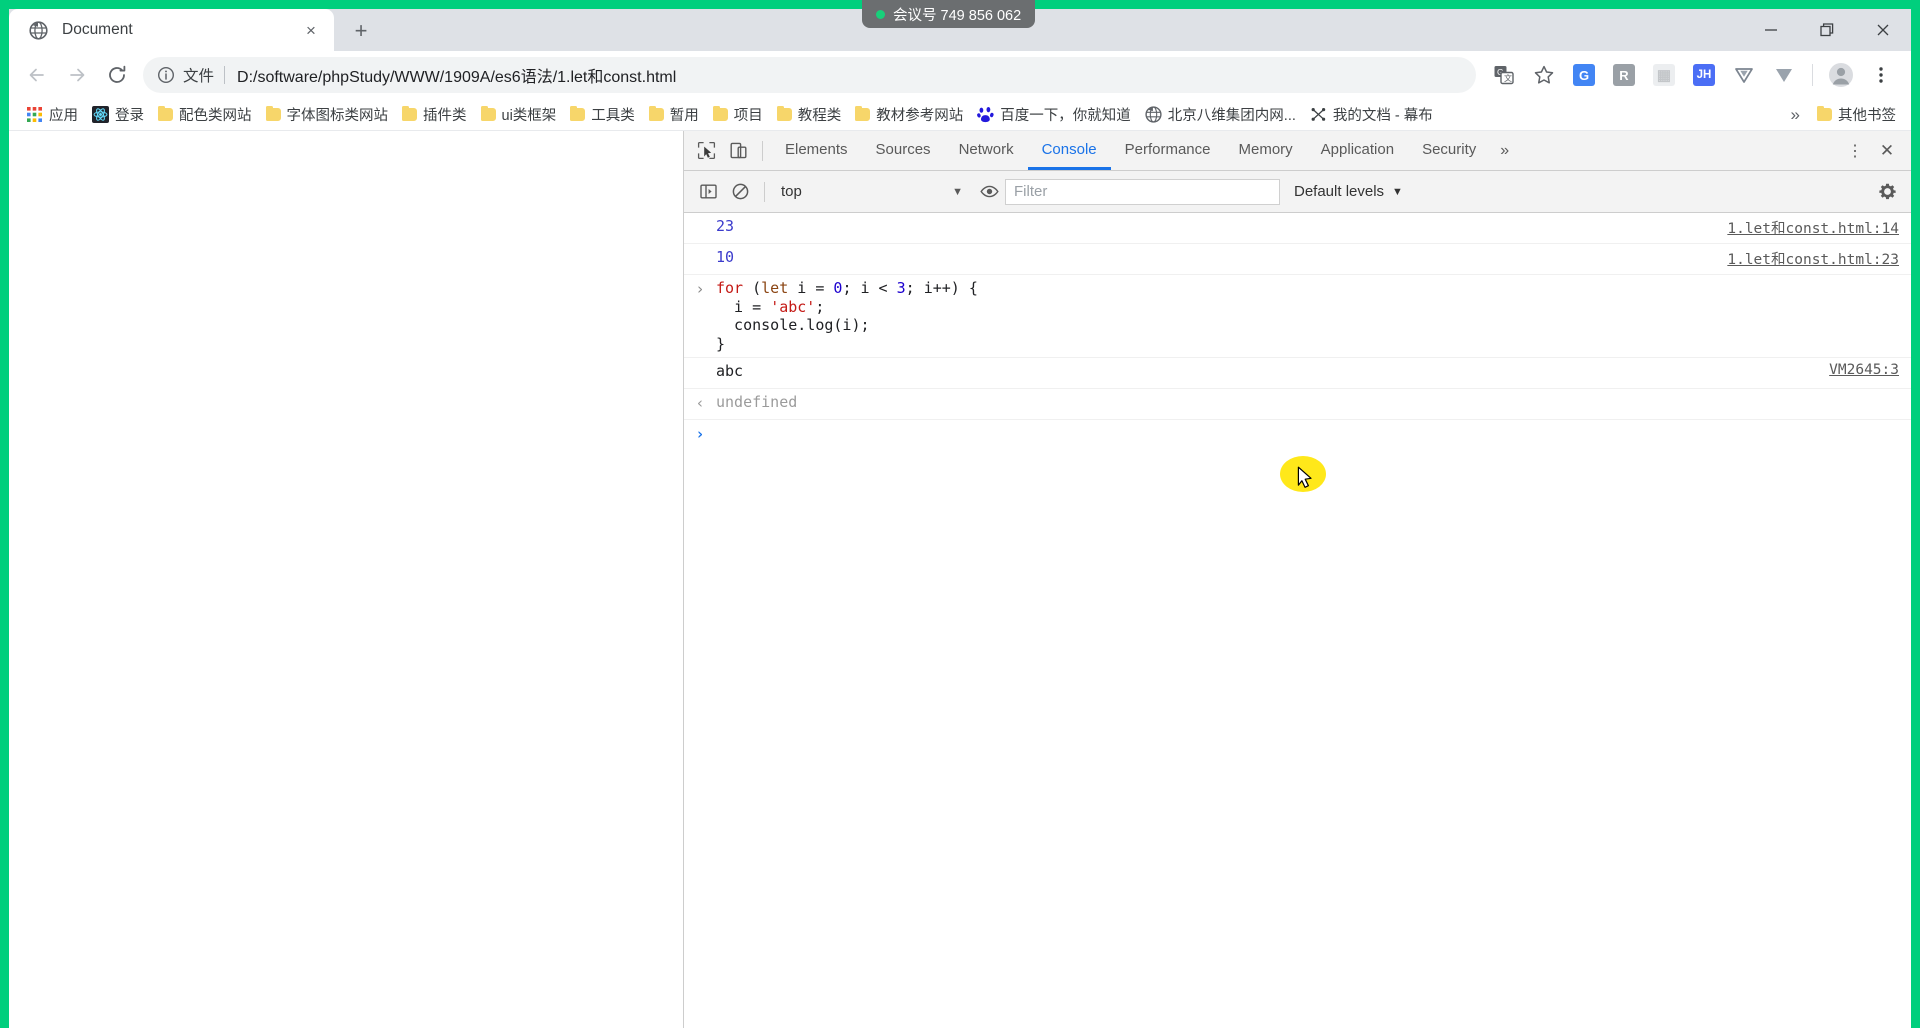  I want to click on chevron-down-icon: ▼, so click(957, 191).